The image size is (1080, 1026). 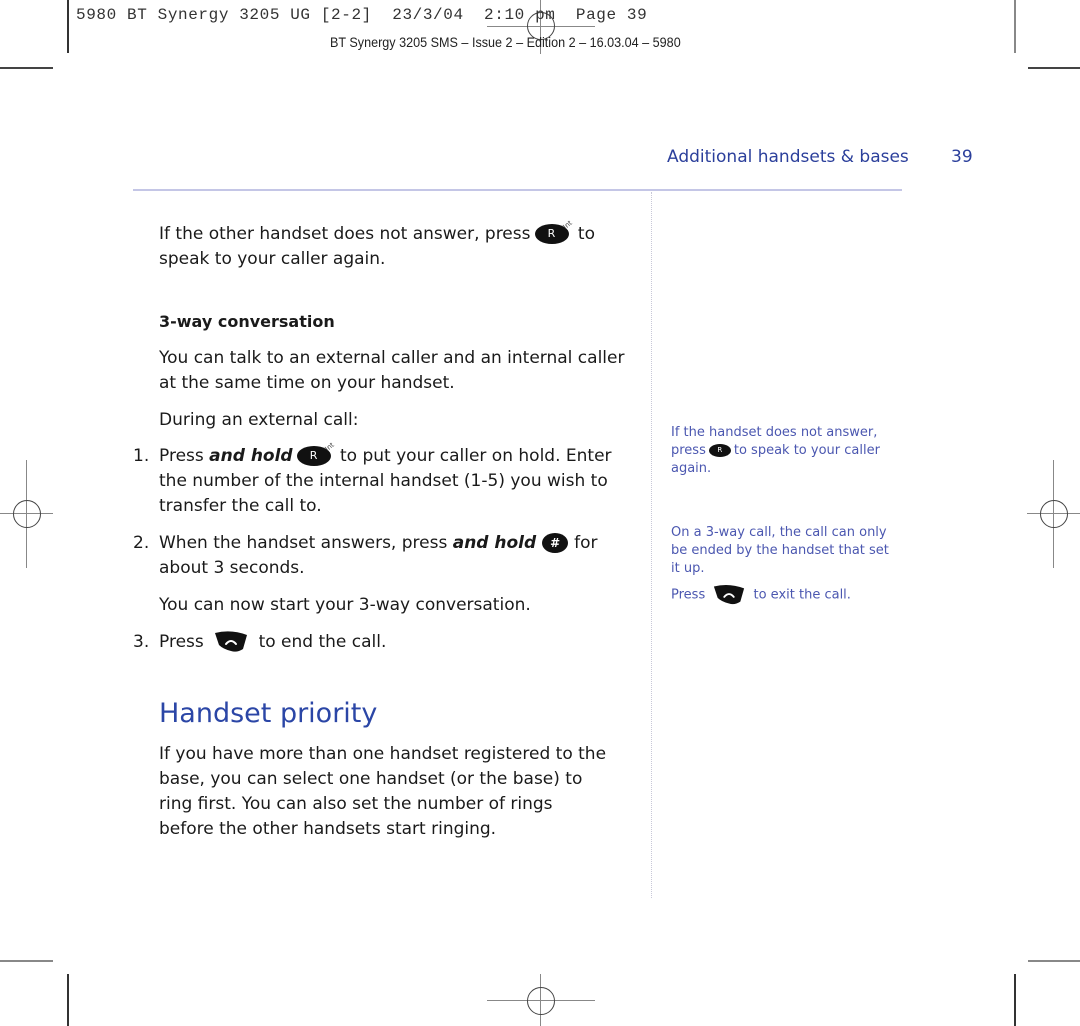 What do you see at coordinates (774, 432) in the screenshot?
I see `note-text: If the handset does not answer,` at bounding box center [774, 432].